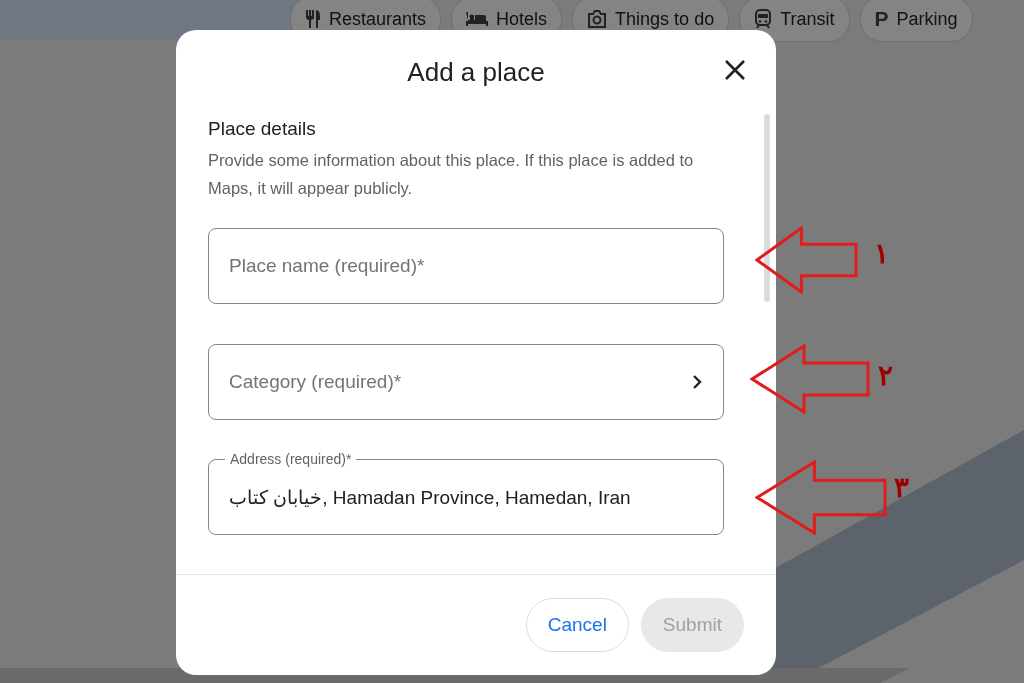 This screenshot has width=1024, height=683. What do you see at coordinates (597, 19) in the screenshot?
I see `camera-icon` at bounding box center [597, 19].